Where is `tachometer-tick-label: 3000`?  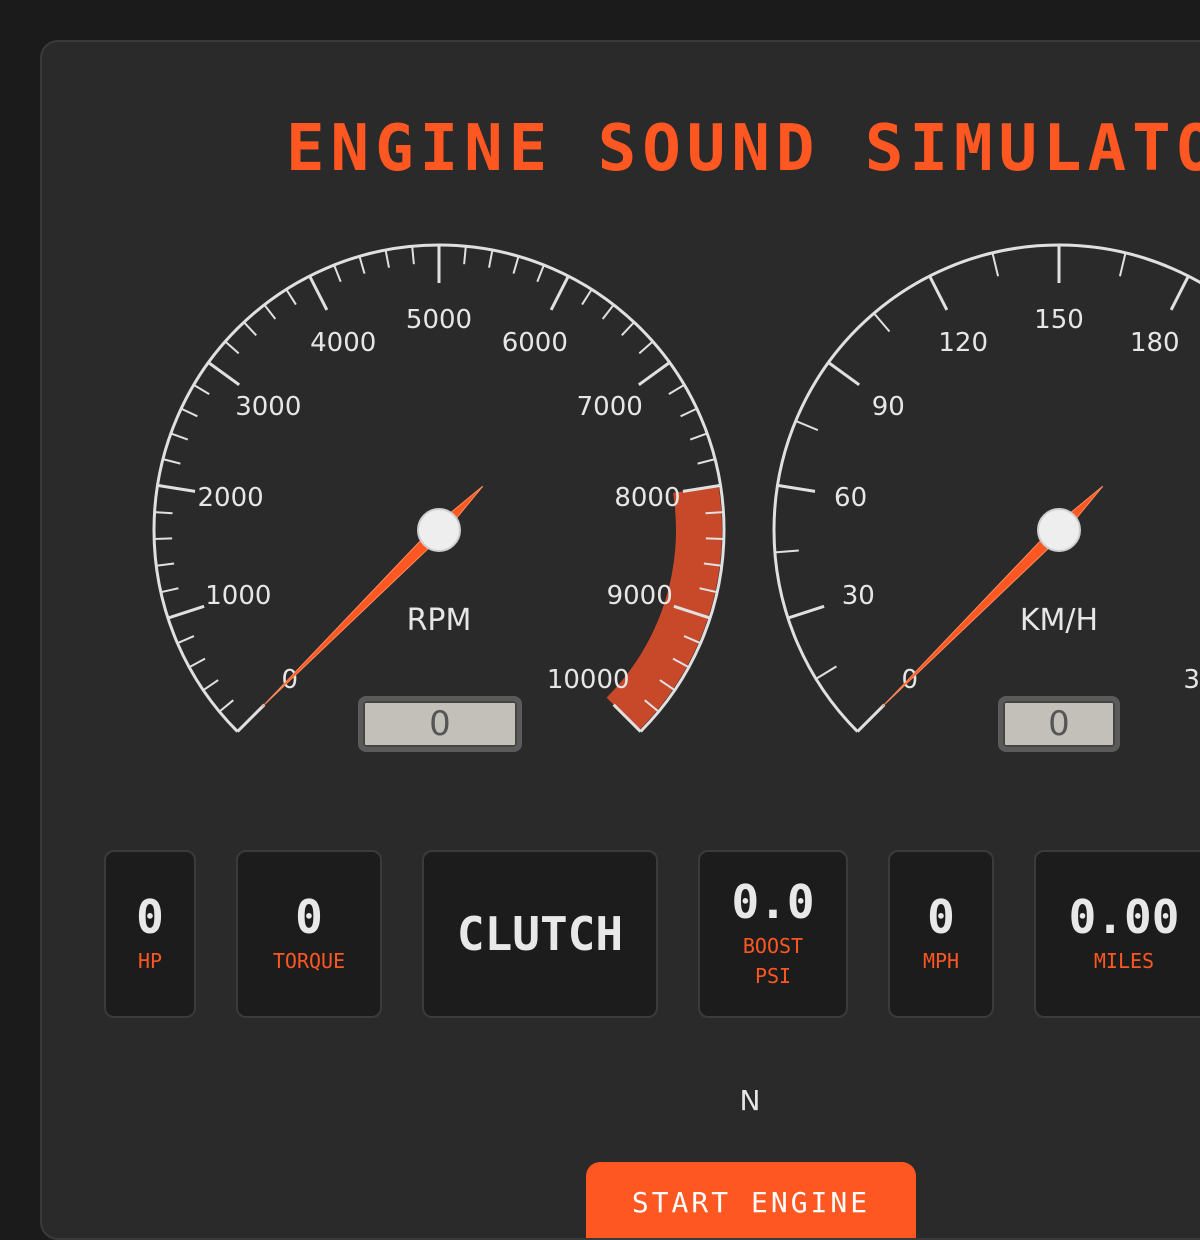 tachometer-tick-label: 3000 is located at coordinates (268, 407).